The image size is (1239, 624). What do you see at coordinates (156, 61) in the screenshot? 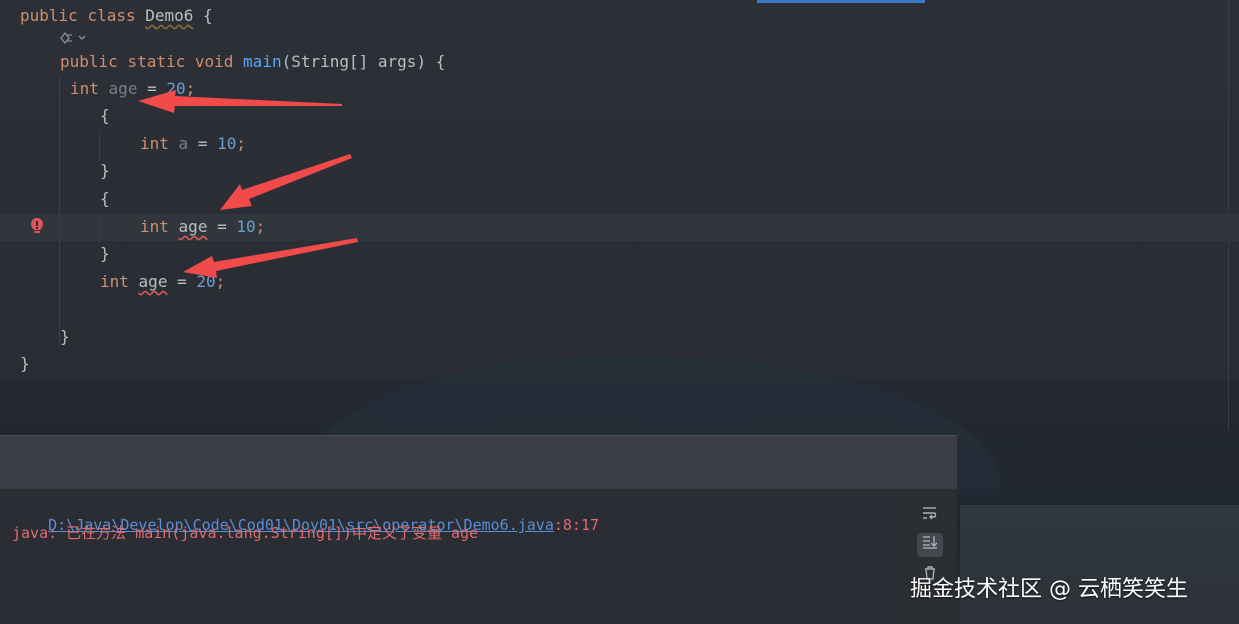
I see `code-token: static` at bounding box center [156, 61].